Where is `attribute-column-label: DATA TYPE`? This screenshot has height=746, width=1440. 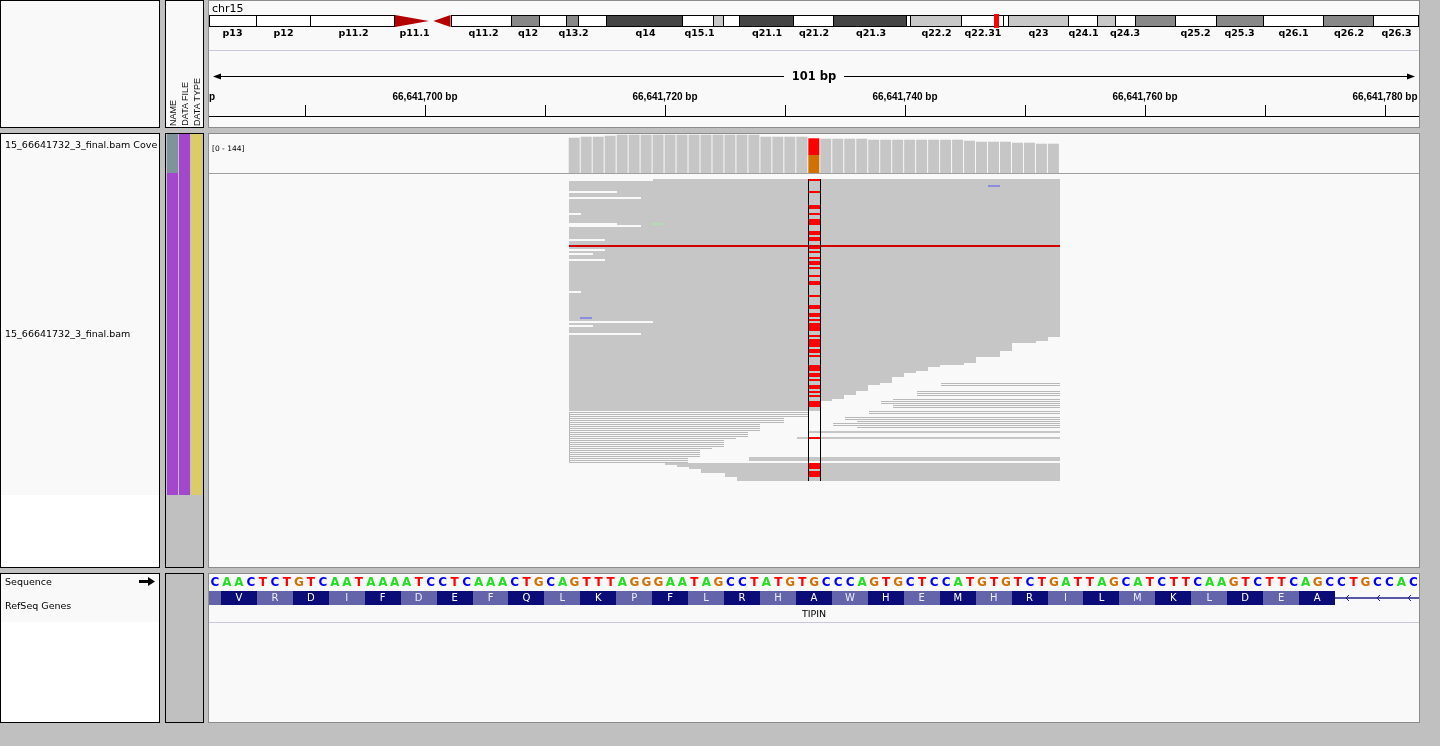
attribute-column-label: DATA TYPE is located at coordinates (197, 102).